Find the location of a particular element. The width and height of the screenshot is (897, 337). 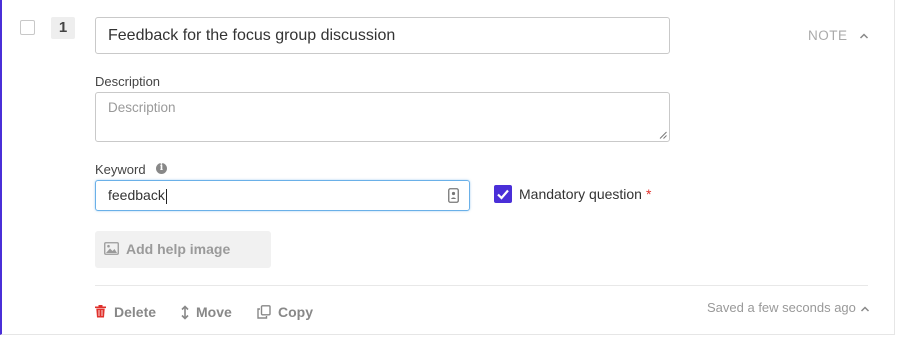

text-caret is located at coordinates (166, 196).